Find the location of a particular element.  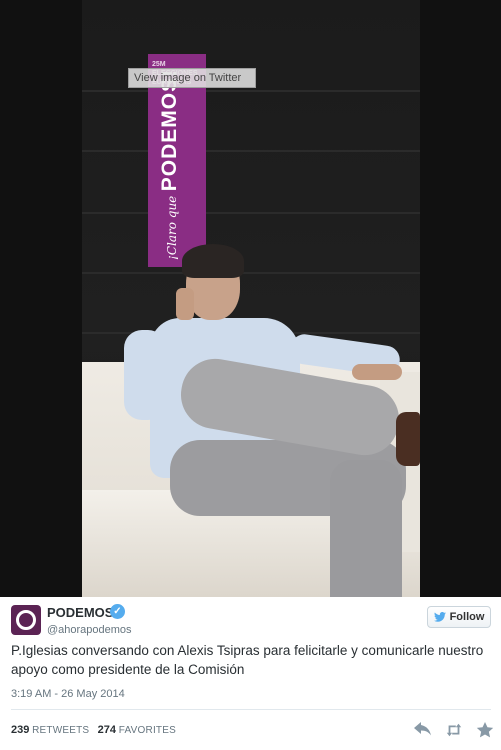

retweet-icon is located at coordinates (454, 730).